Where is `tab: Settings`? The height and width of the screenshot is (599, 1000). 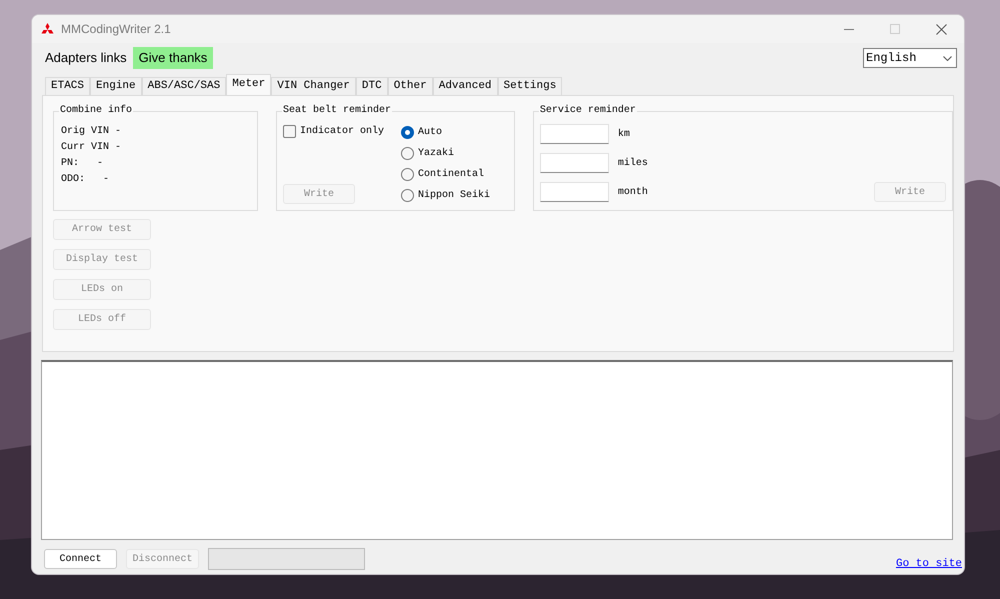
tab: Settings is located at coordinates (530, 86).